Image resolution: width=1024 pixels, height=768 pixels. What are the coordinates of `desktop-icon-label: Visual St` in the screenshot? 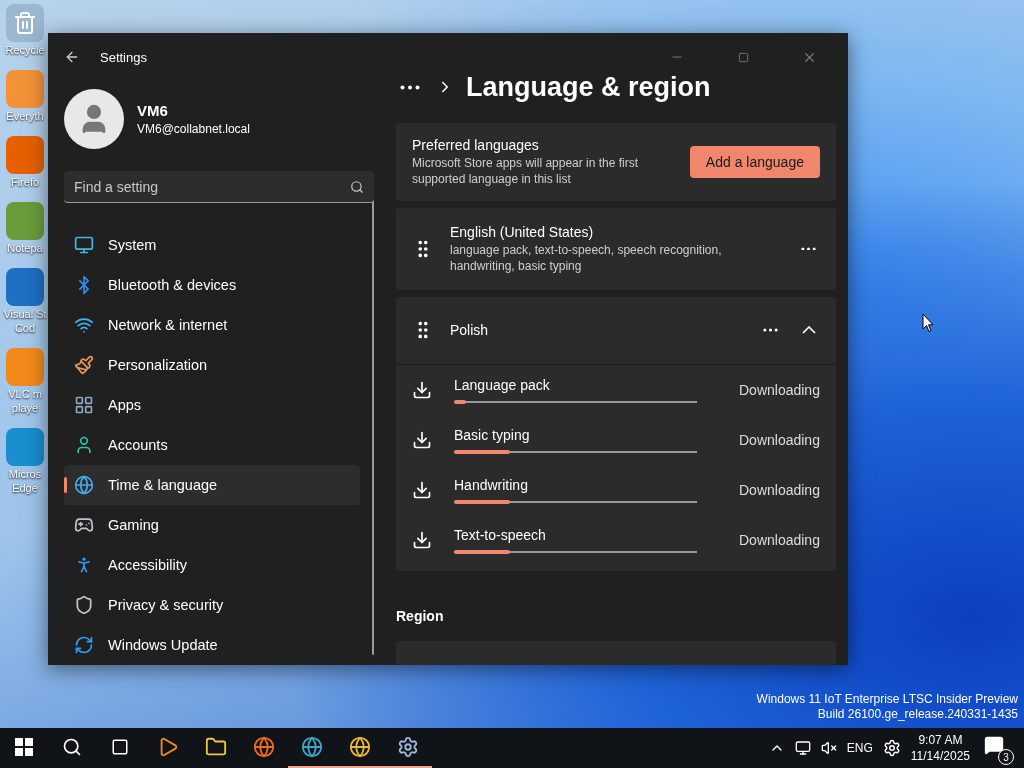 It's located at (25, 314).